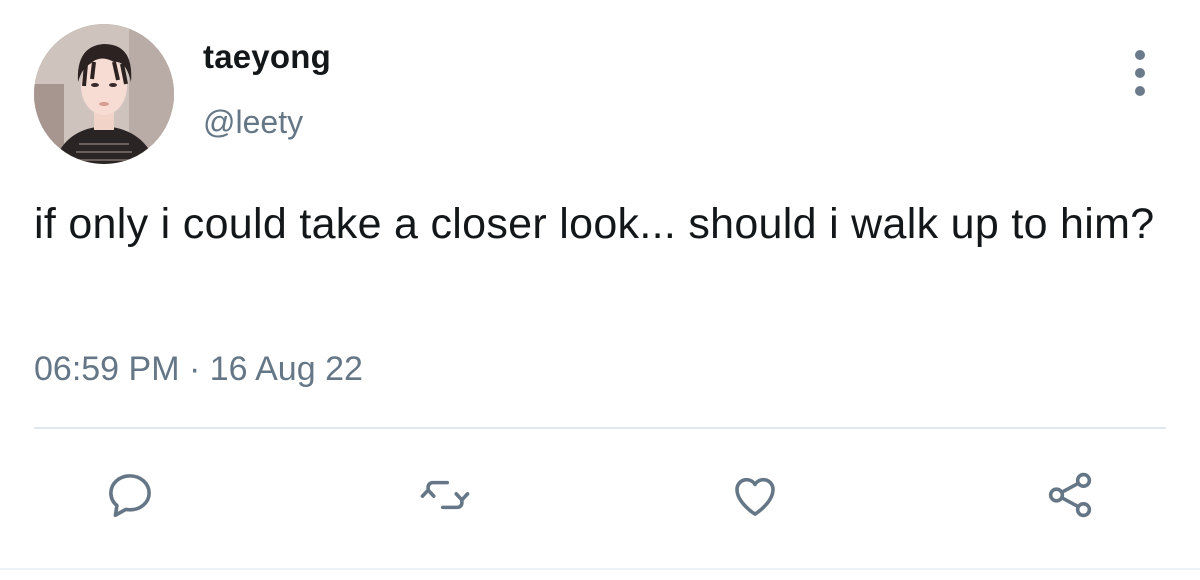 The image size is (1200, 580). I want to click on avatar-image, so click(104, 94).